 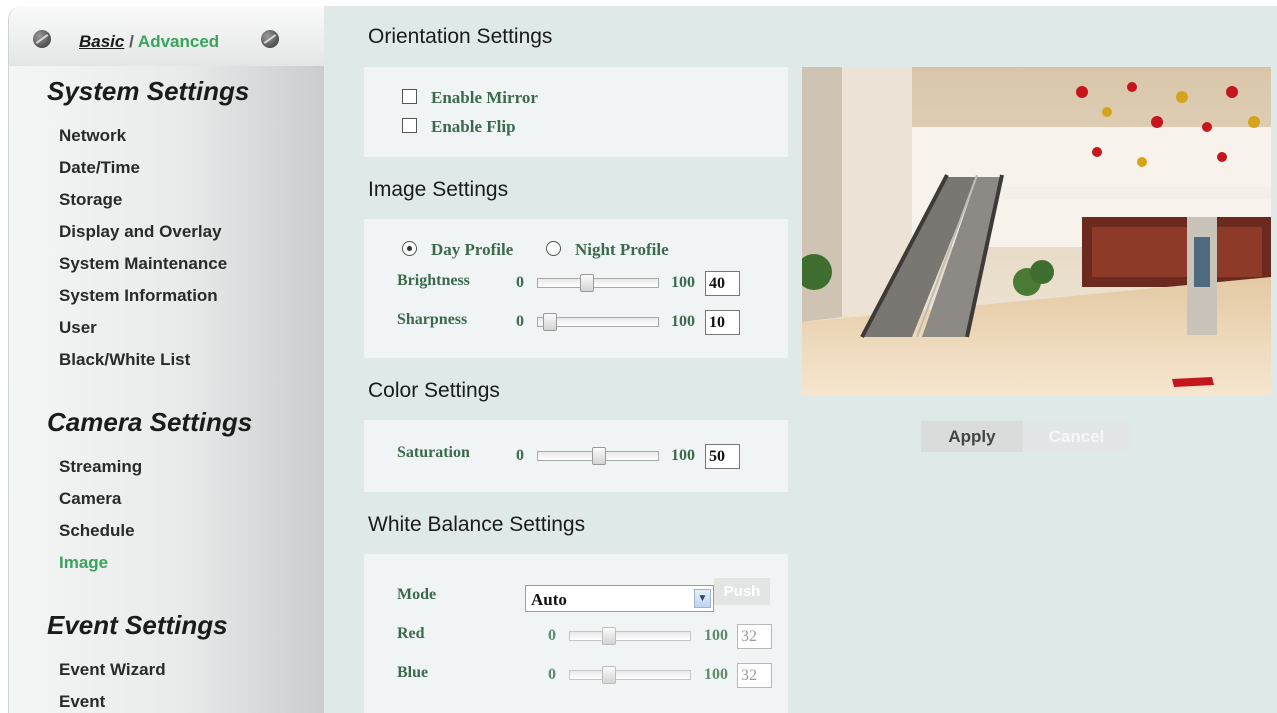 I want to click on blue-value-input: 32, so click(x=754, y=675).